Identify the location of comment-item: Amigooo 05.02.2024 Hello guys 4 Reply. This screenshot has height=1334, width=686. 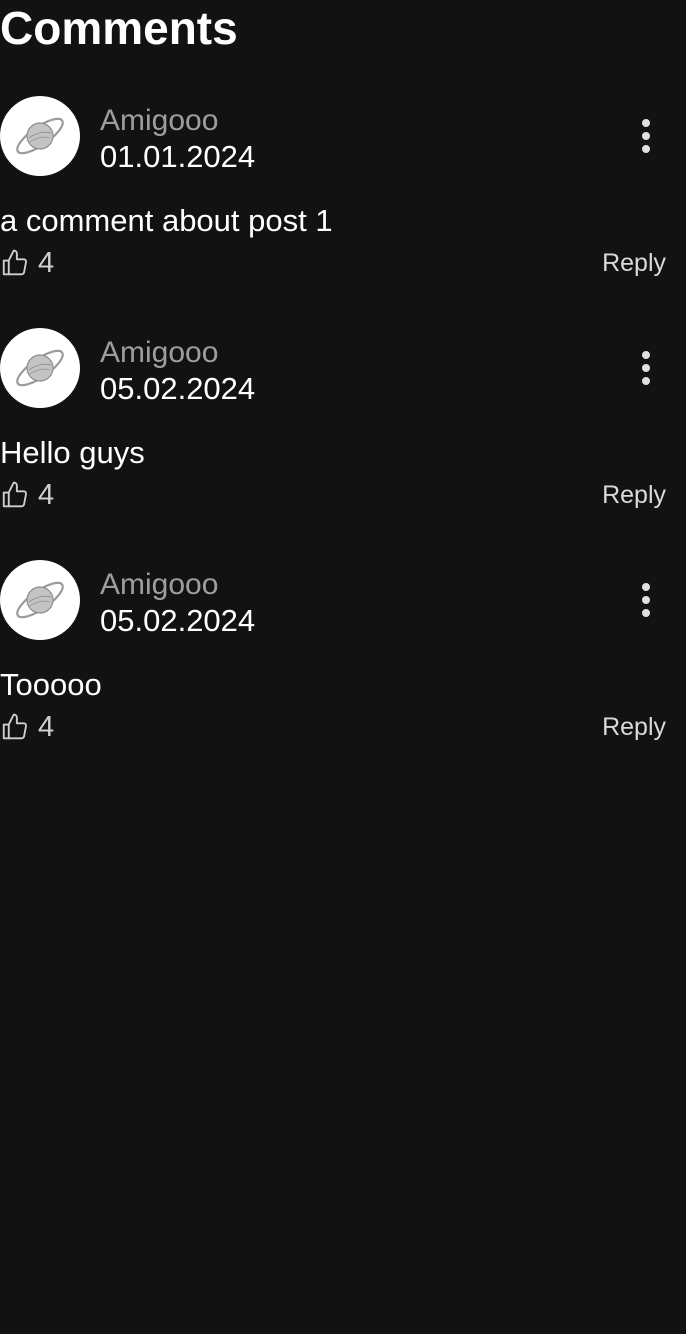
(343, 423).